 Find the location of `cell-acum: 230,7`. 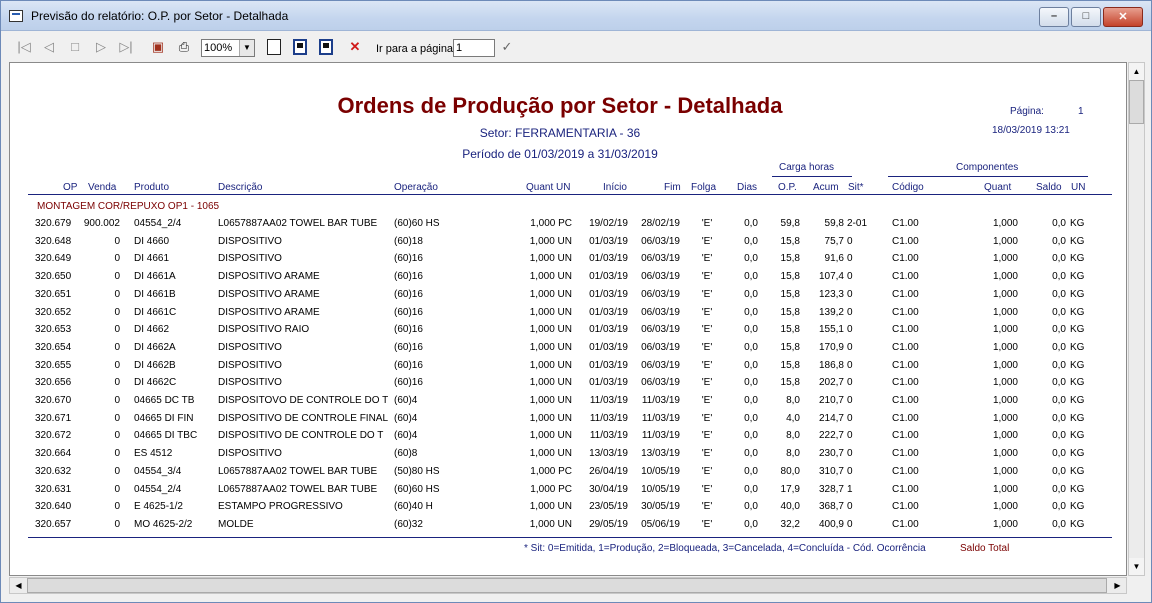

cell-acum: 230,7 is located at coordinates (831, 454).